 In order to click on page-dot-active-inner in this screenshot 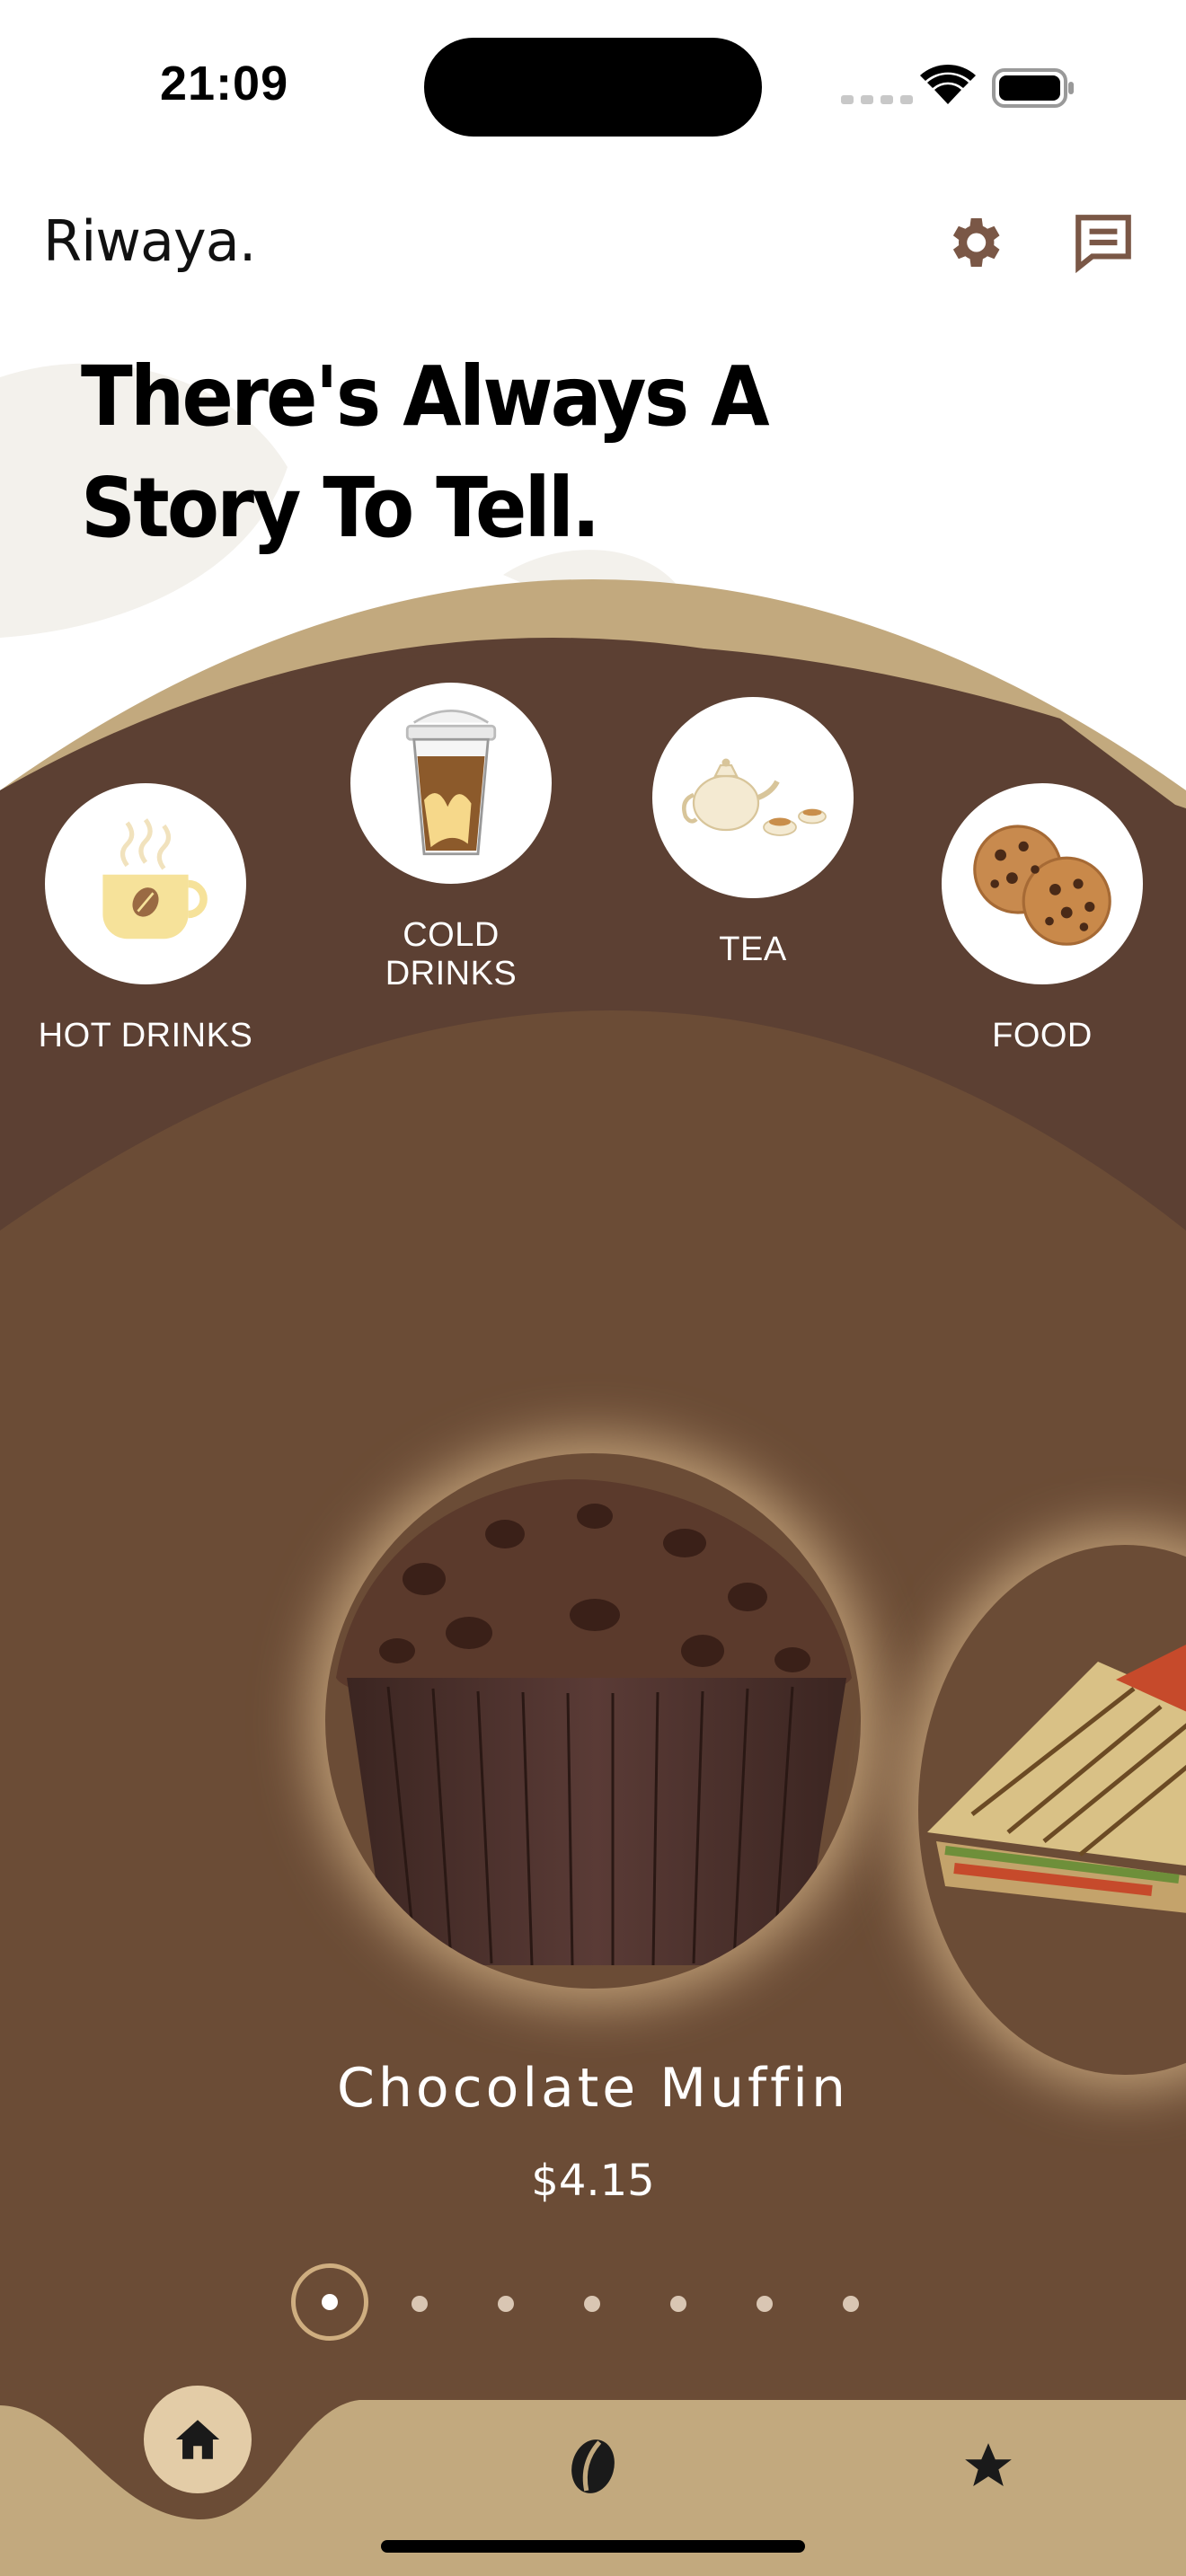, I will do `click(330, 2302)`.